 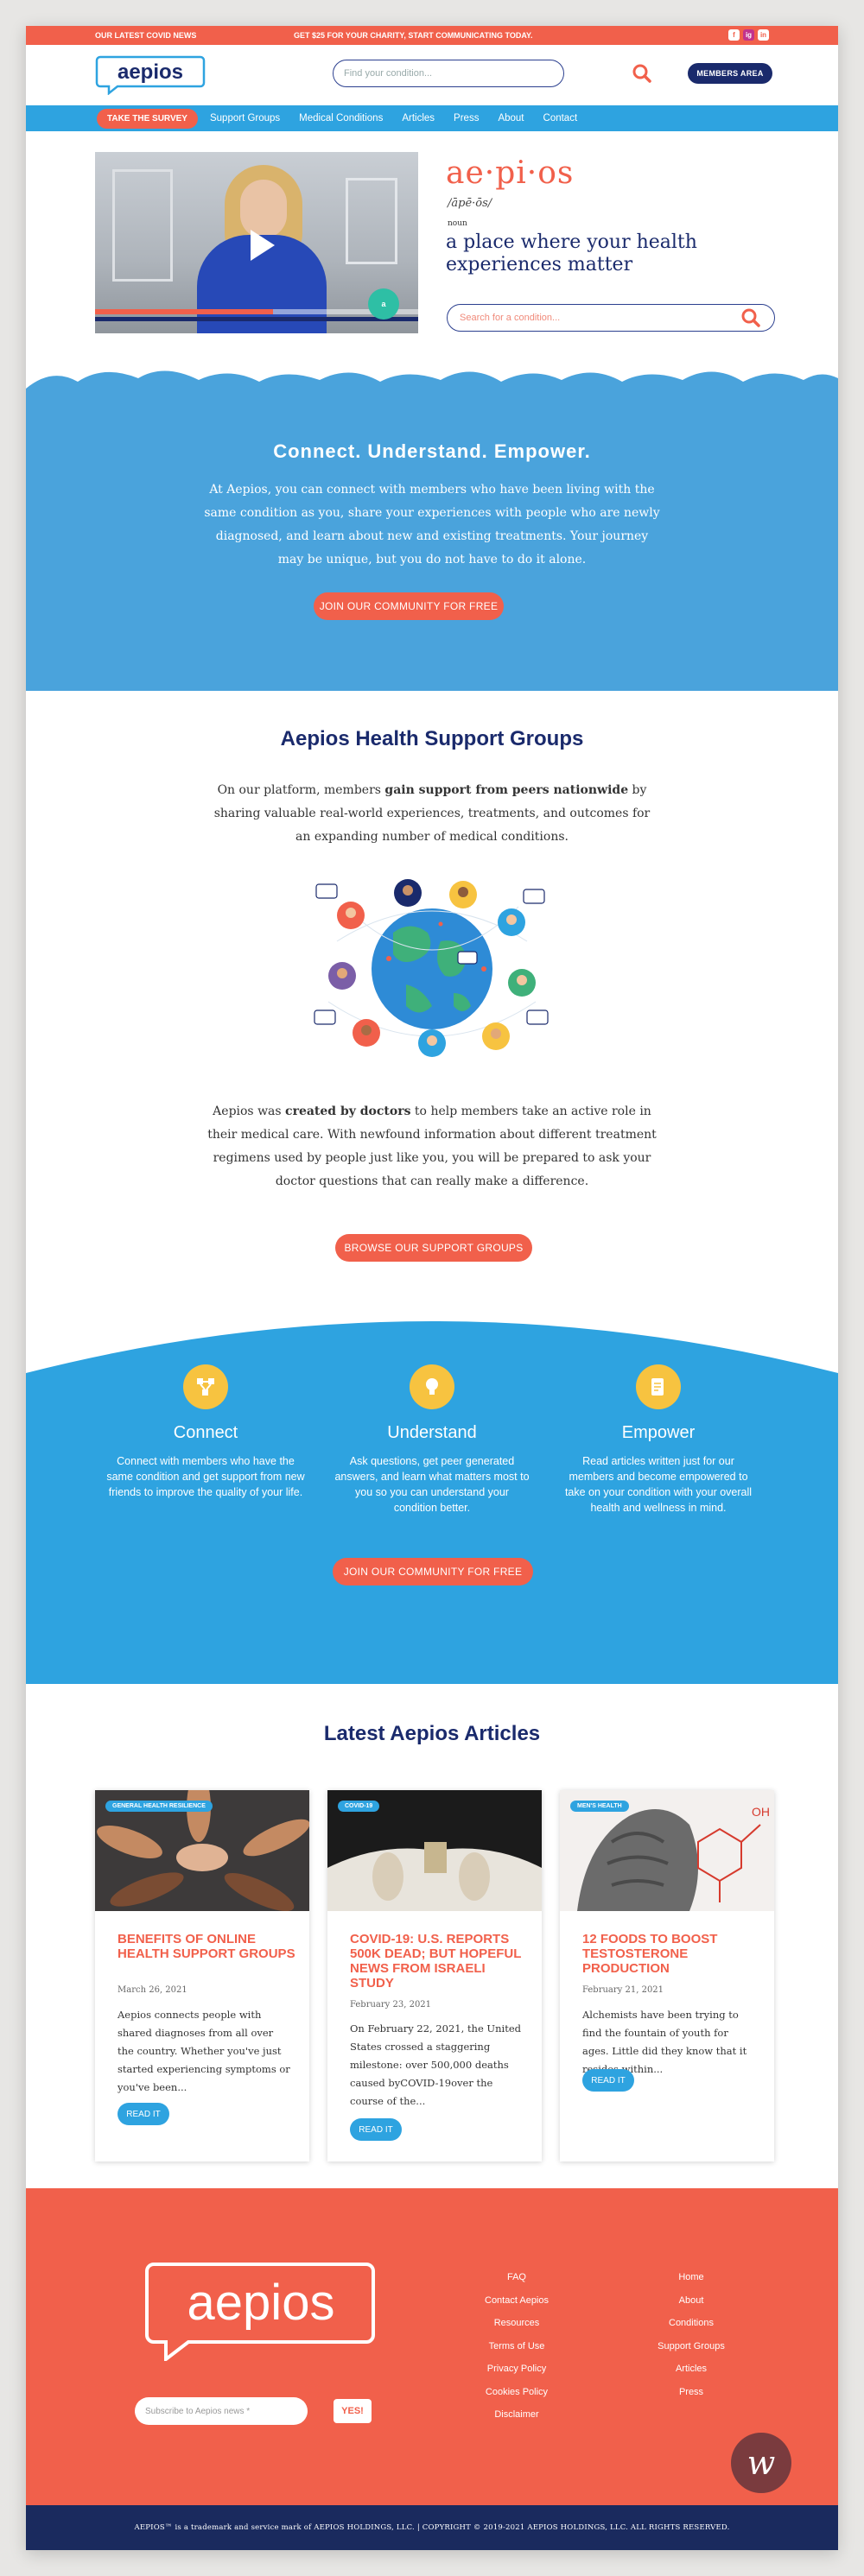 I want to click on nav-about: About, so click(x=511, y=118).